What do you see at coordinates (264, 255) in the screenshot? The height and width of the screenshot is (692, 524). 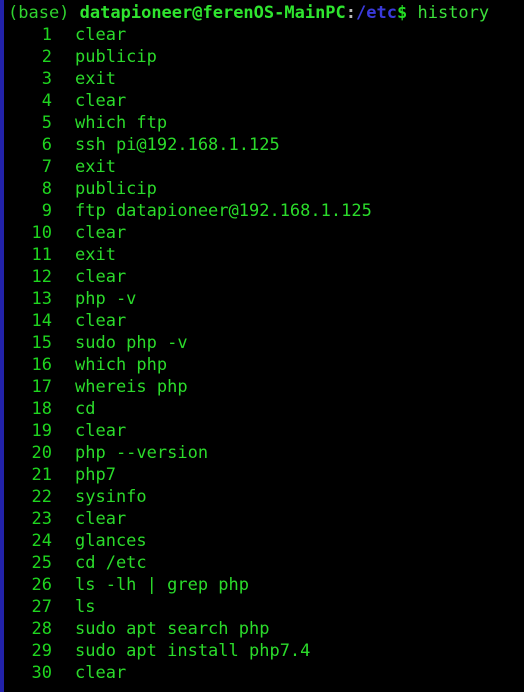 I see `history-row: 11 exit` at bounding box center [264, 255].